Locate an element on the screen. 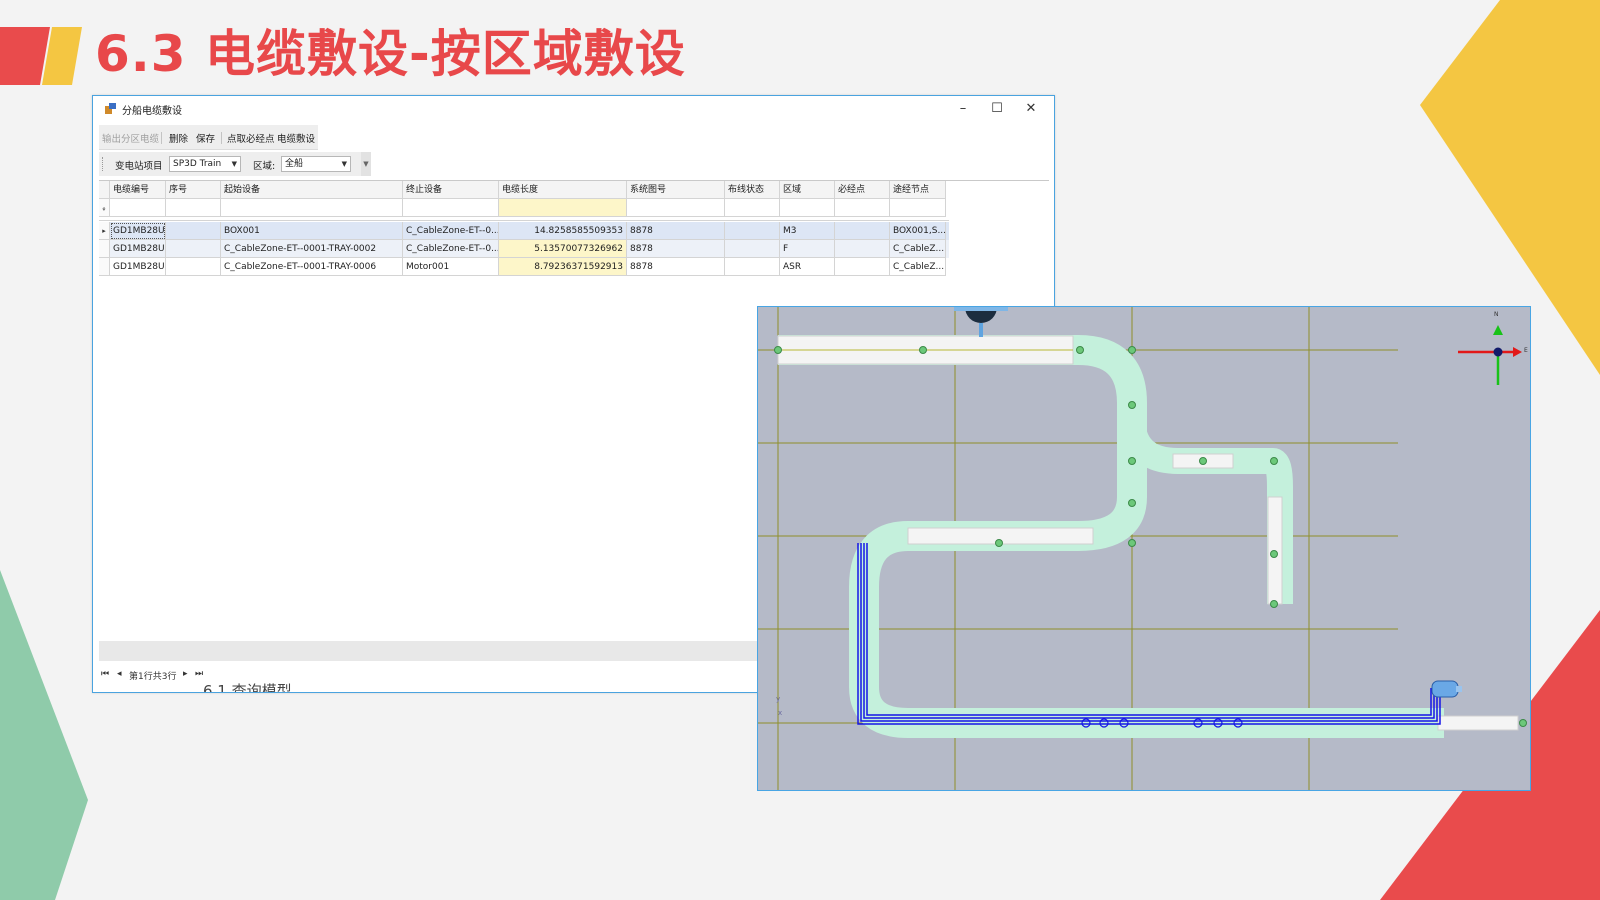 The height and width of the screenshot is (900, 1600). row-indicator is located at coordinates (104, 267).